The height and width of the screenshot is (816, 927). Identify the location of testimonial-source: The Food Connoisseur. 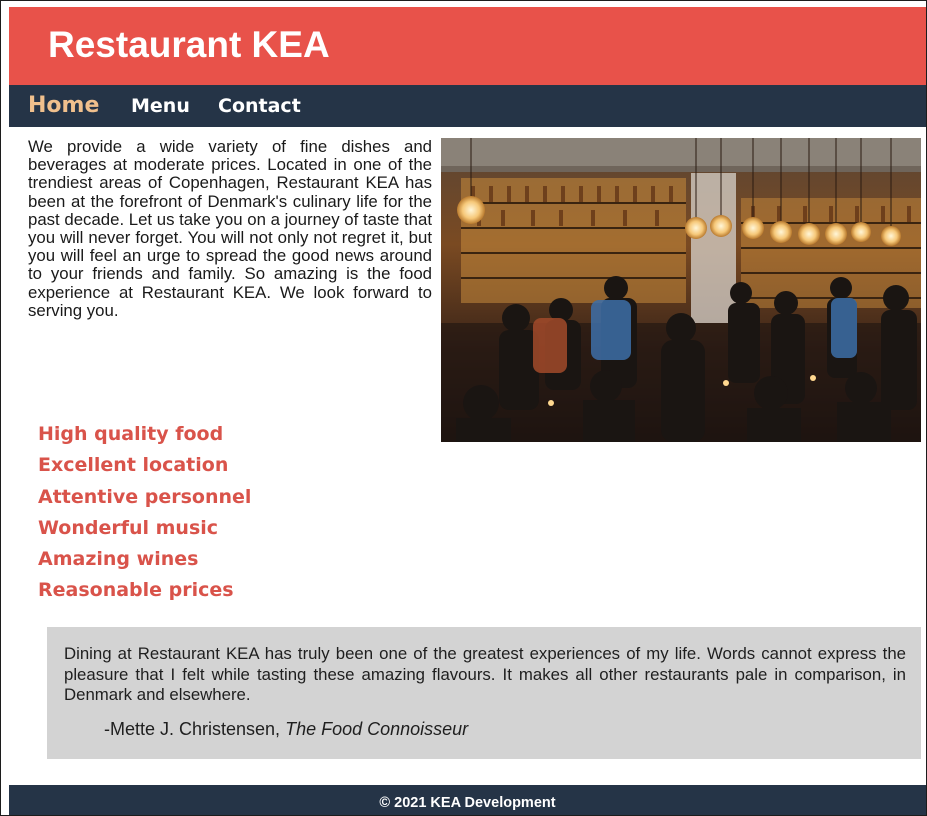
(377, 729).